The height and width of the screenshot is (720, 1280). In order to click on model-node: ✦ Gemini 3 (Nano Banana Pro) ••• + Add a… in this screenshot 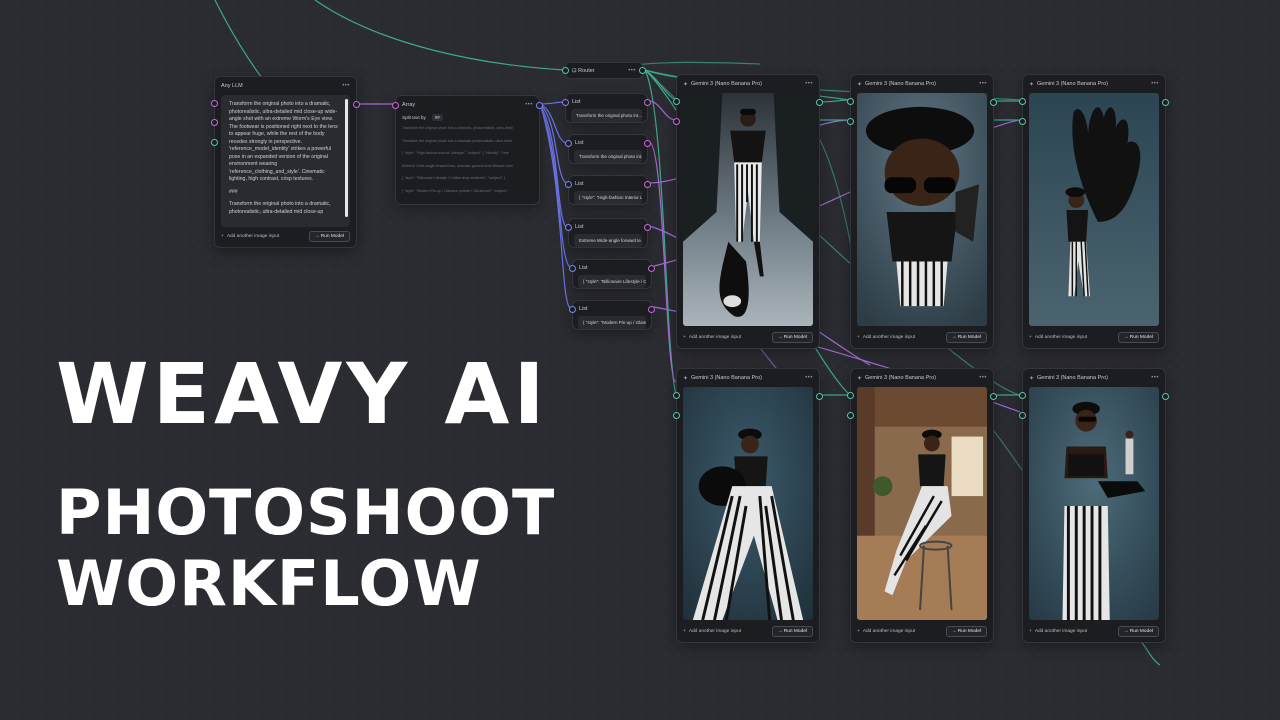, I will do `click(922, 505)`.